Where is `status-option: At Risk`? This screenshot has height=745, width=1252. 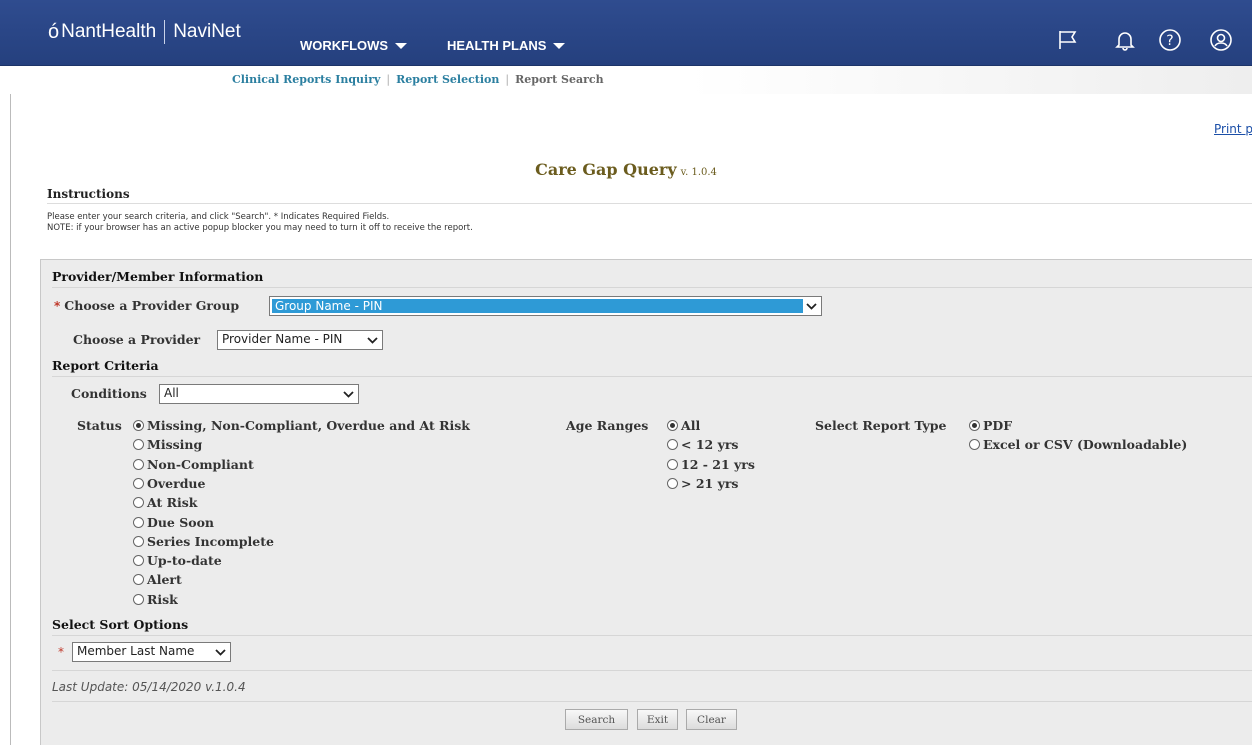 status-option: At Risk is located at coordinates (165, 502).